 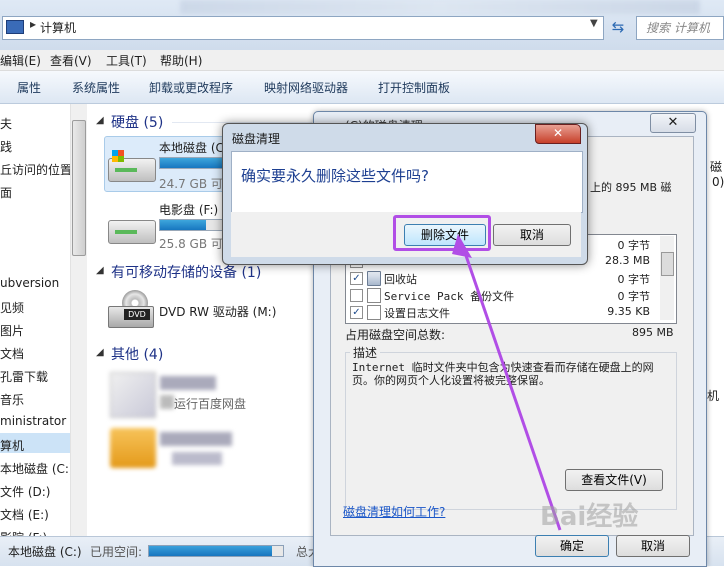 I want to click on status-usage-bar, so click(x=216, y=551).